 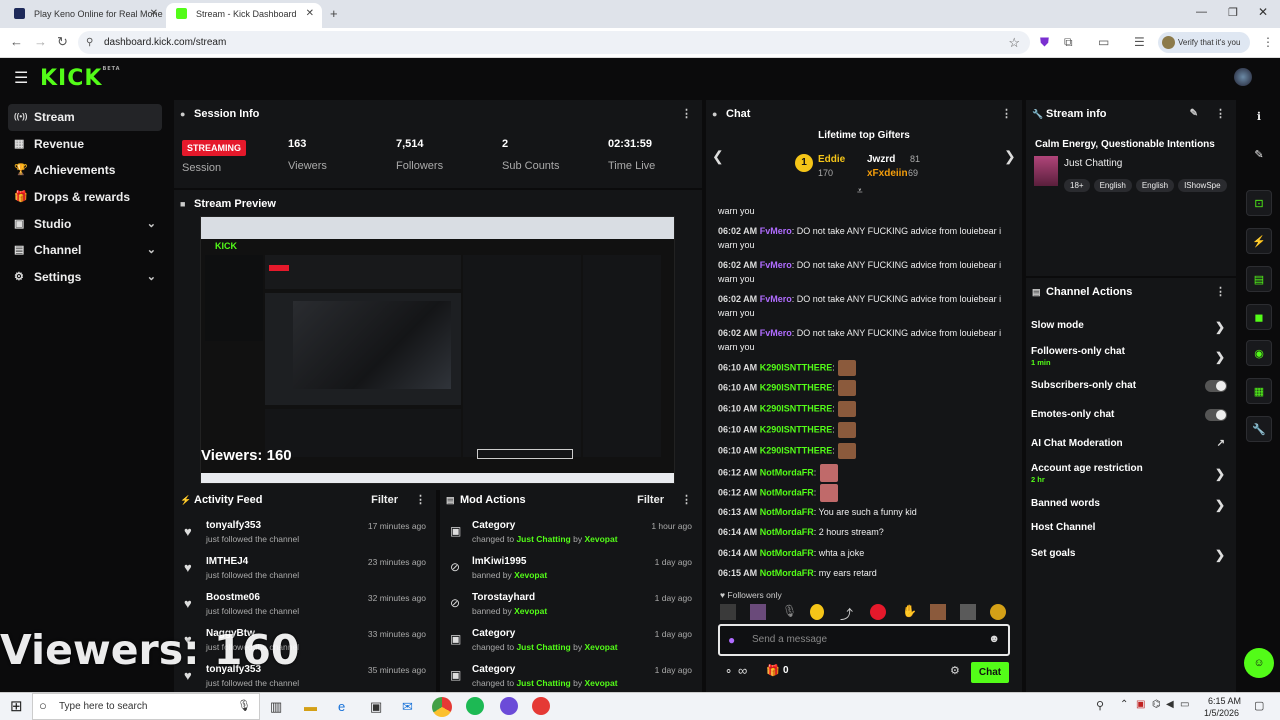 I want to click on address-bar: ⚲ dashboard.kick.com/stream ☆, so click(x=554, y=42).